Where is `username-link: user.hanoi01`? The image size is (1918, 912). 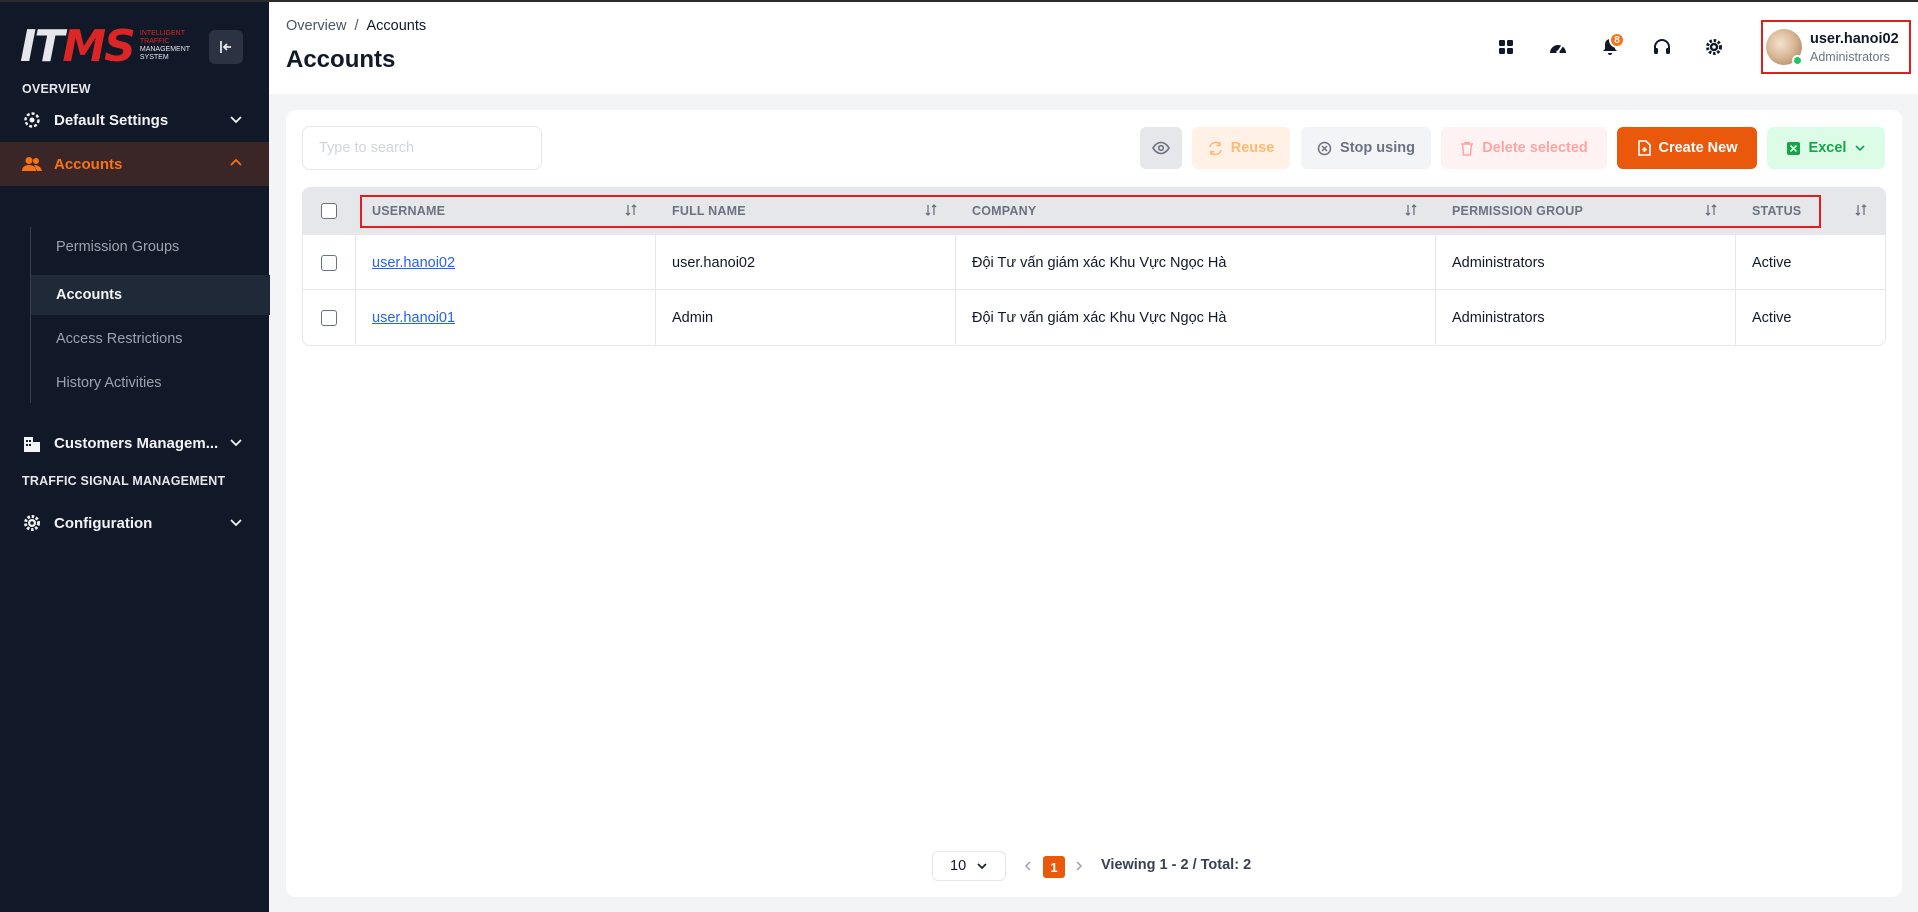
username-link: user.hanoi01 is located at coordinates (413, 318).